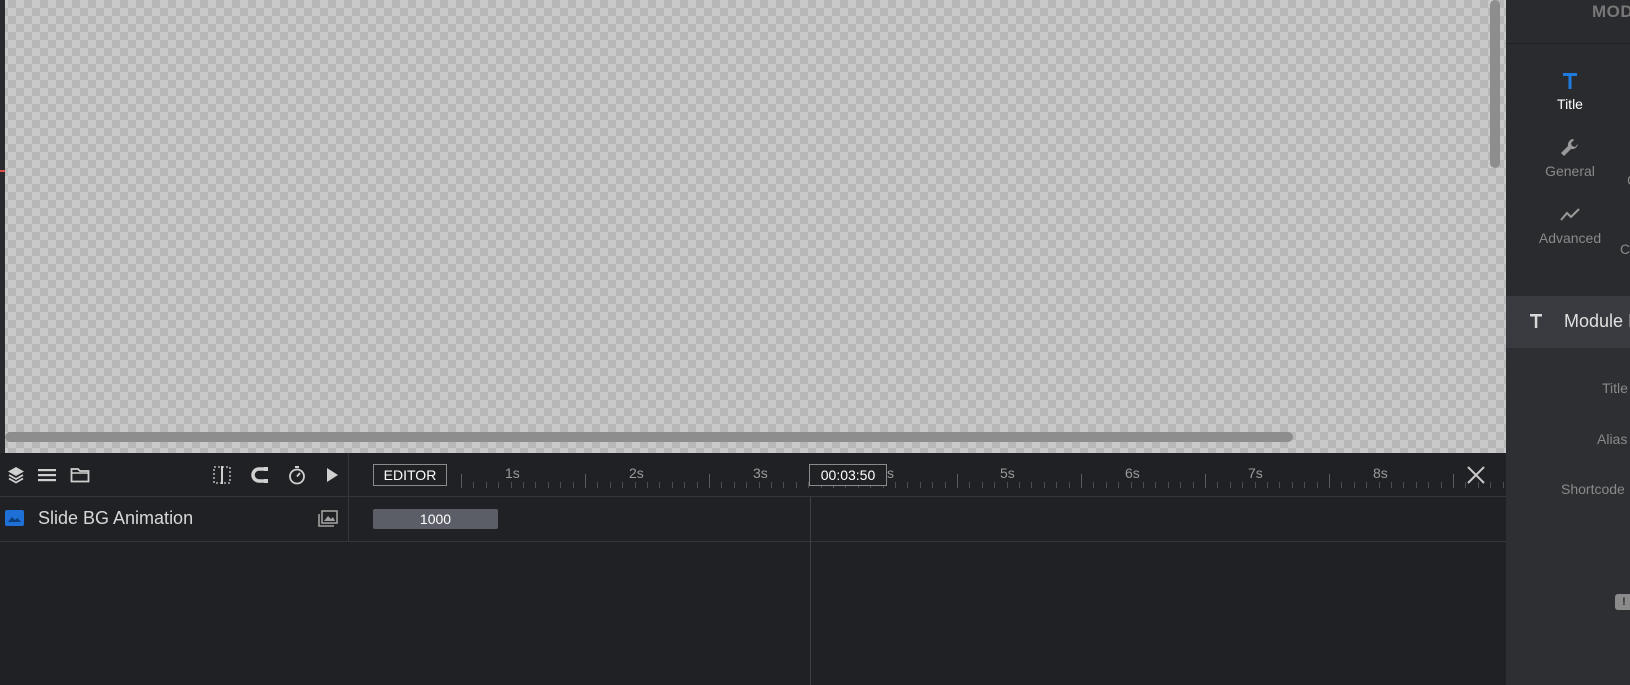 The width and height of the screenshot is (1630, 685). I want to click on tab-general: General, so click(1570, 158).